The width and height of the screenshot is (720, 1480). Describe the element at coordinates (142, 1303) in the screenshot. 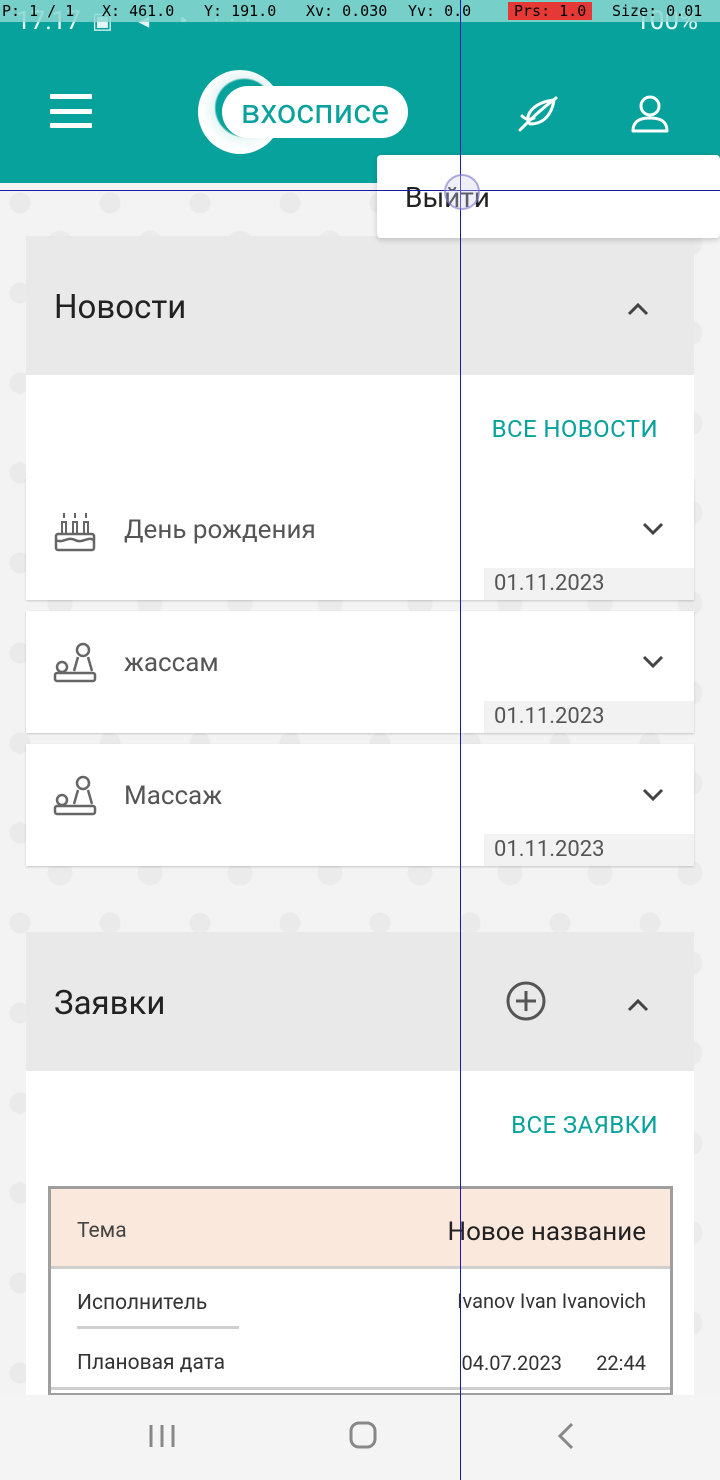

I see `executor-label: Исполнитель` at that location.